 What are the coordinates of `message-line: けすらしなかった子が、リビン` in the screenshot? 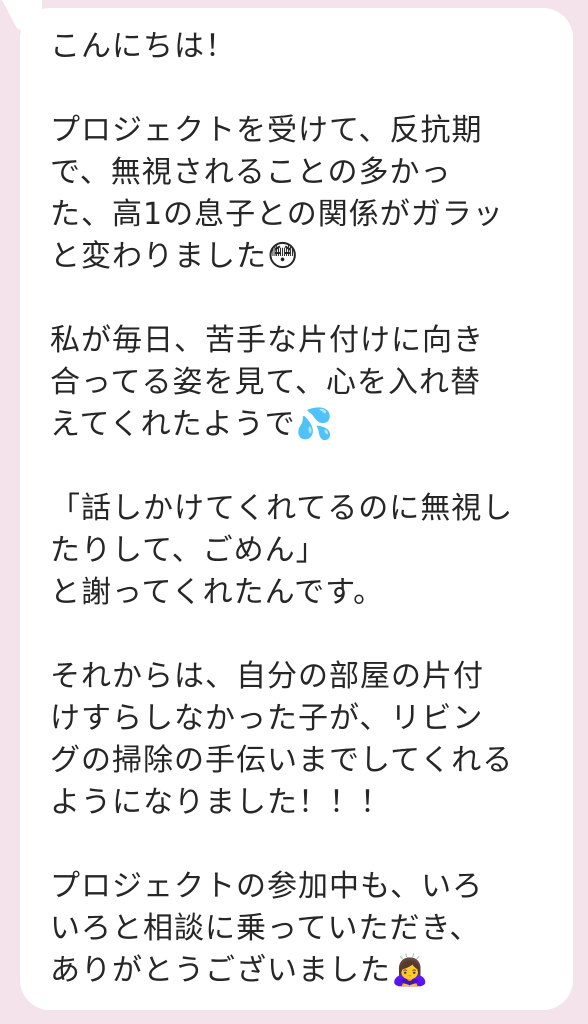 It's located at (267, 718).